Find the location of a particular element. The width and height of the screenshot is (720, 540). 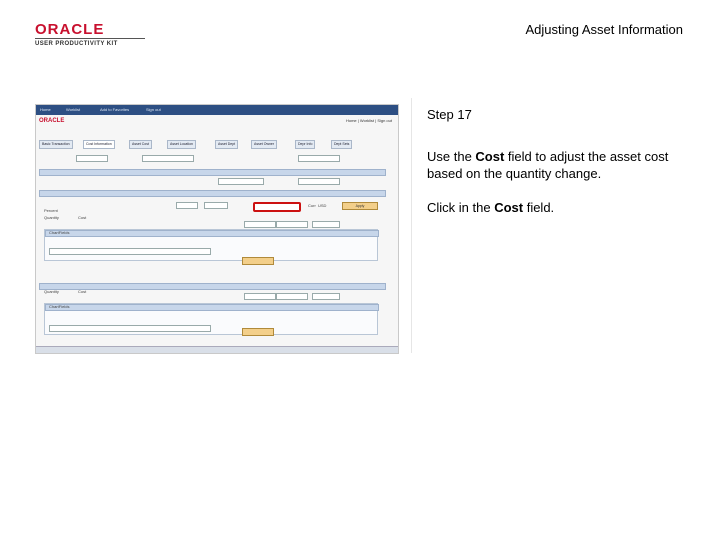

step-action: Click in the Cost field. is located at coordinates (557, 207).